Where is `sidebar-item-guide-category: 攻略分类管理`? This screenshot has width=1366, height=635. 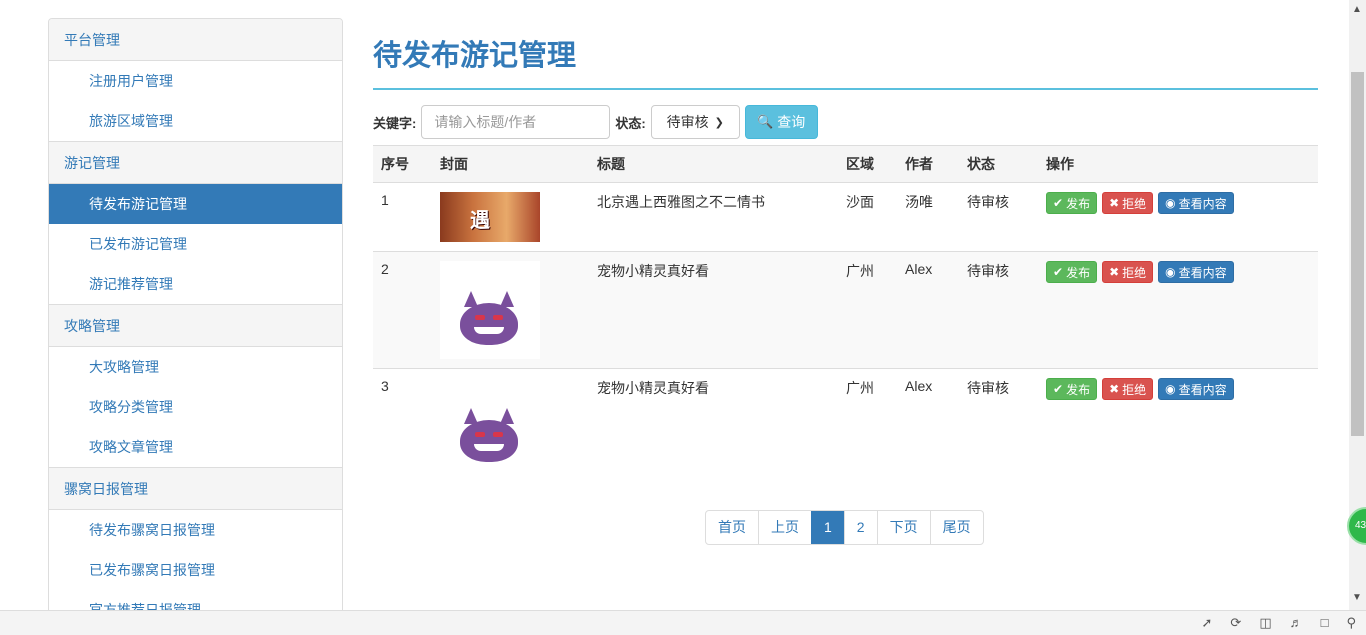 sidebar-item-guide-category: 攻略分类管理 is located at coordinates (195, 407).